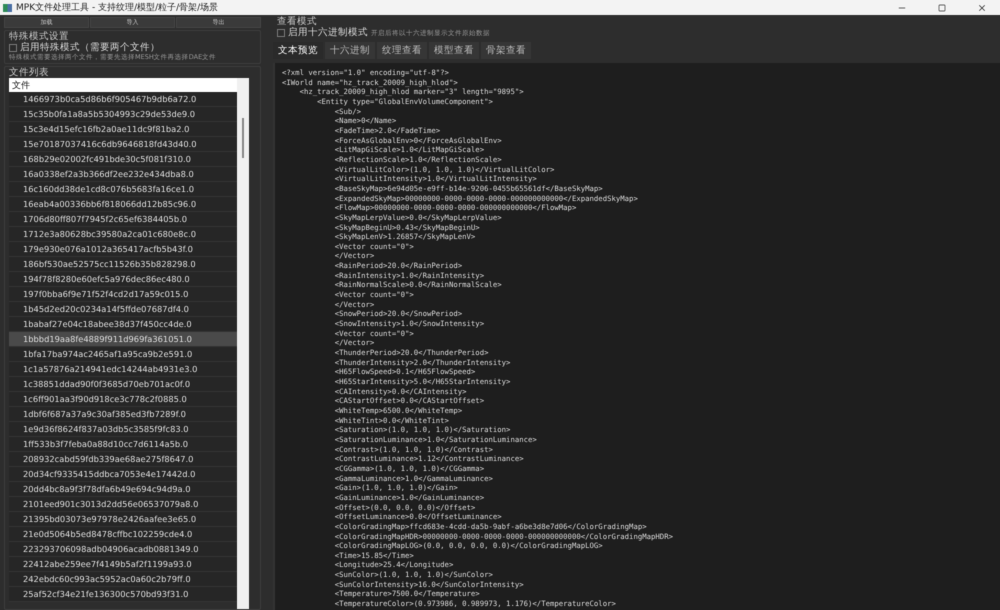 The image size is (1000, 610). I want to click on file-row: 15c35b0fa1a8a5b5304993c29de53de9.0, so click(123, 114).